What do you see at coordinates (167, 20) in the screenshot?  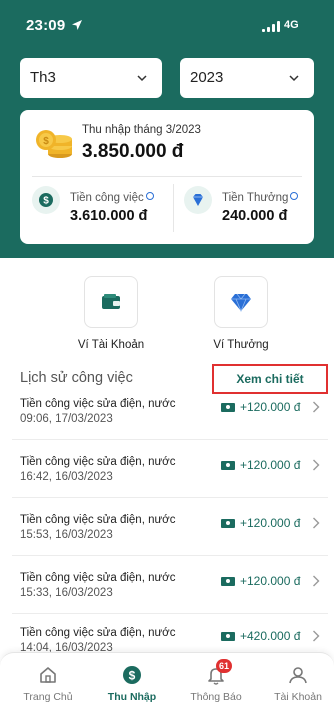 I see `status-bar: 23:09 4G` at bounding box center [167, 20].